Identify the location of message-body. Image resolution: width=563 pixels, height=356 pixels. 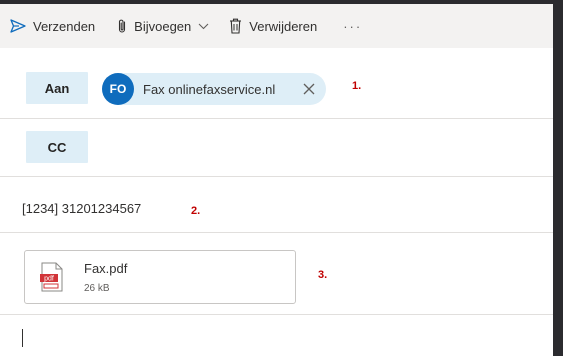
(276, 335).